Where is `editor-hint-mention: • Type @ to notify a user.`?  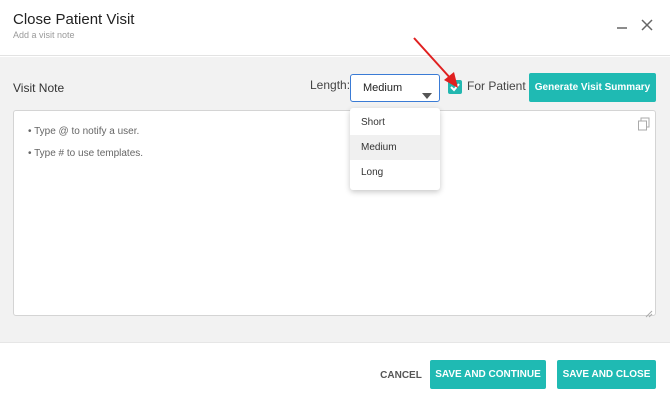
editor-hint-mention: • Type @ to notify a user. is located at coordinates (84, 131).